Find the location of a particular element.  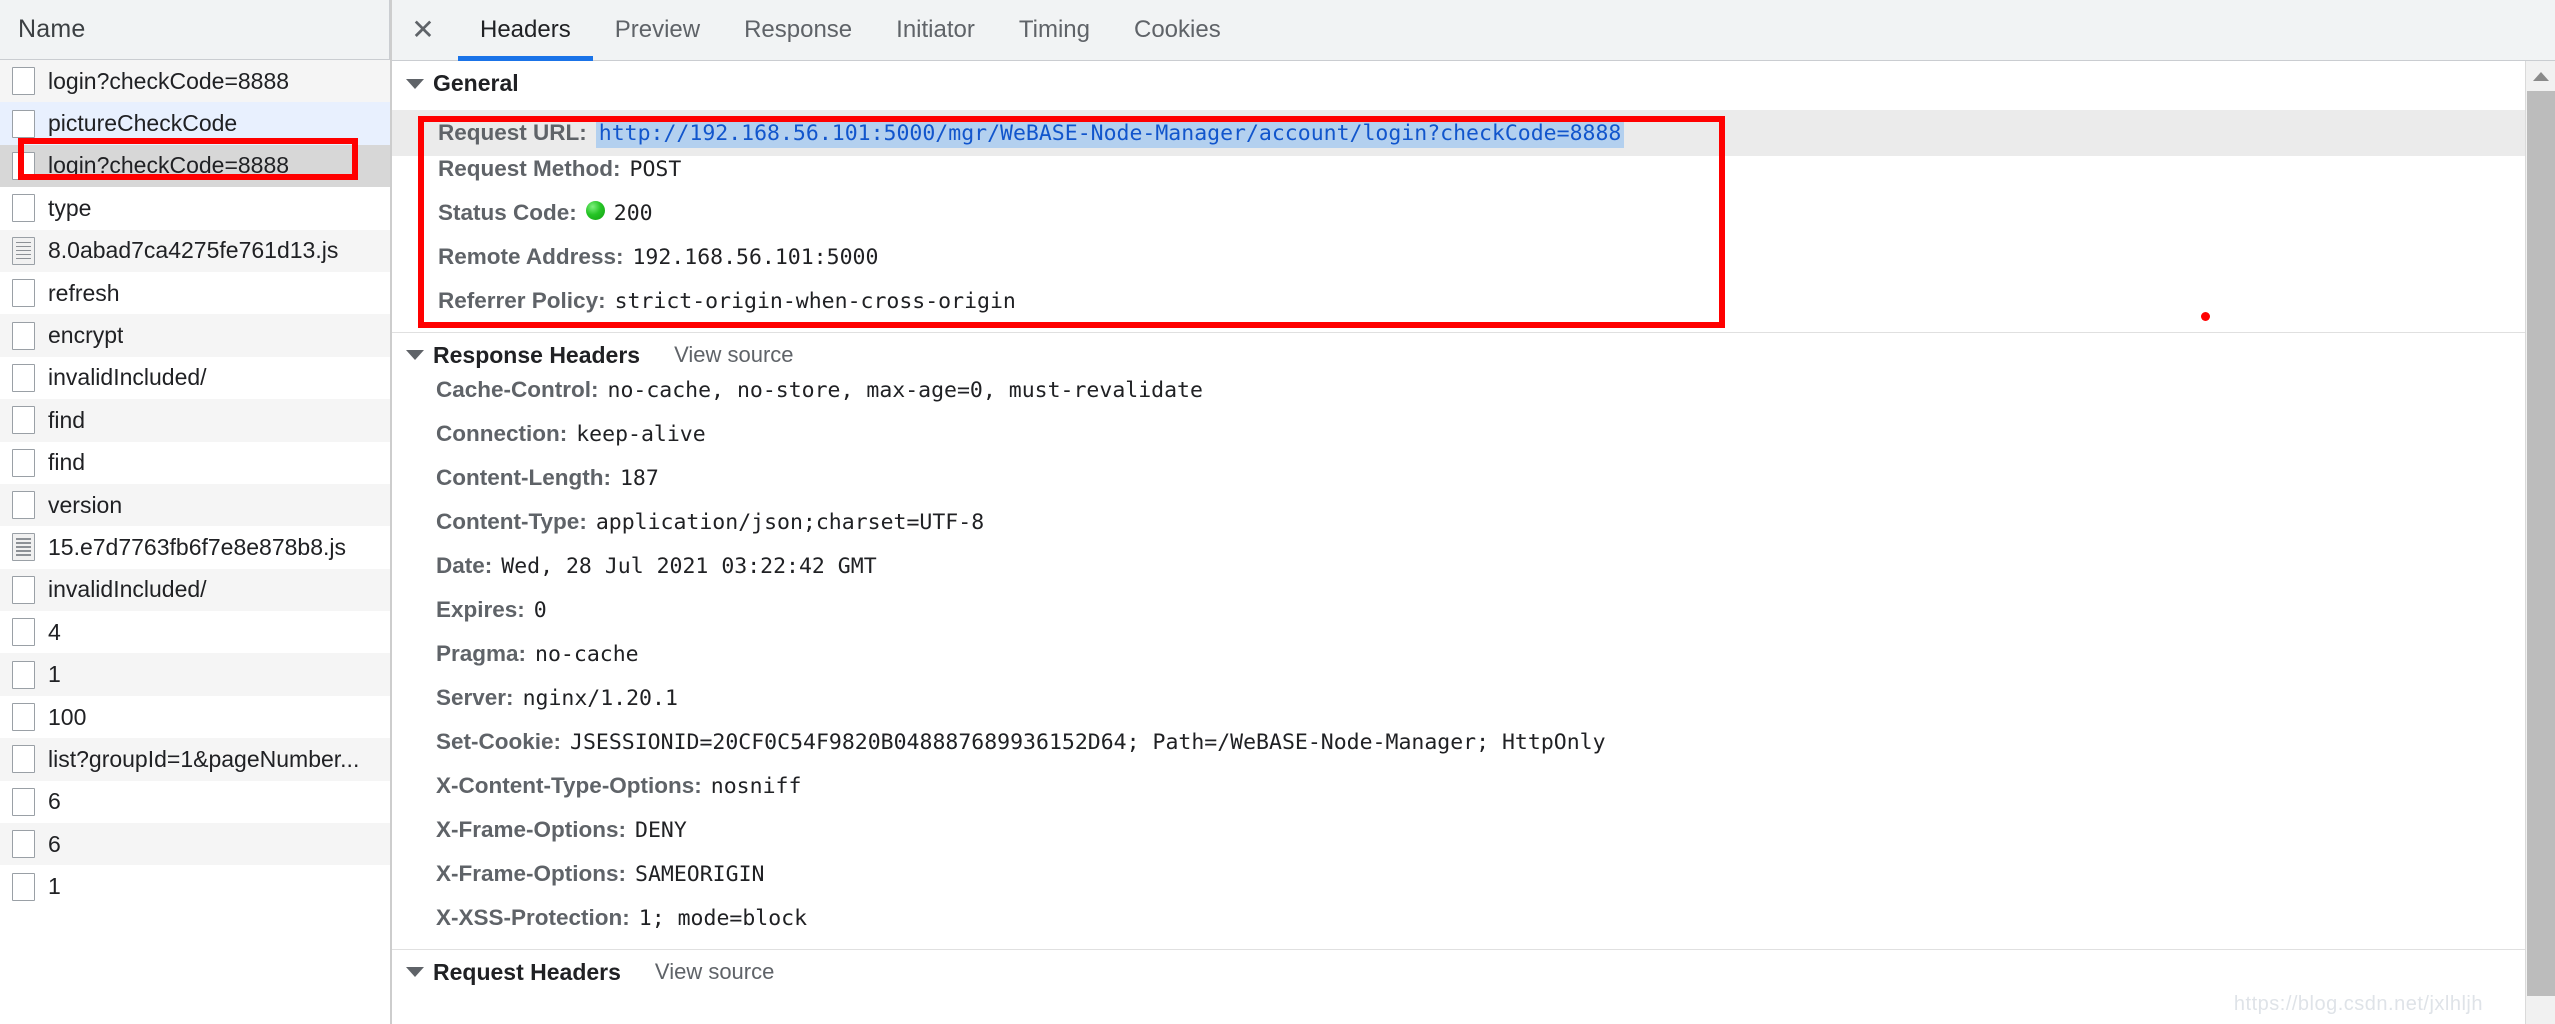

request-list-item-label: encrypt is located at coordinates (86, 335).